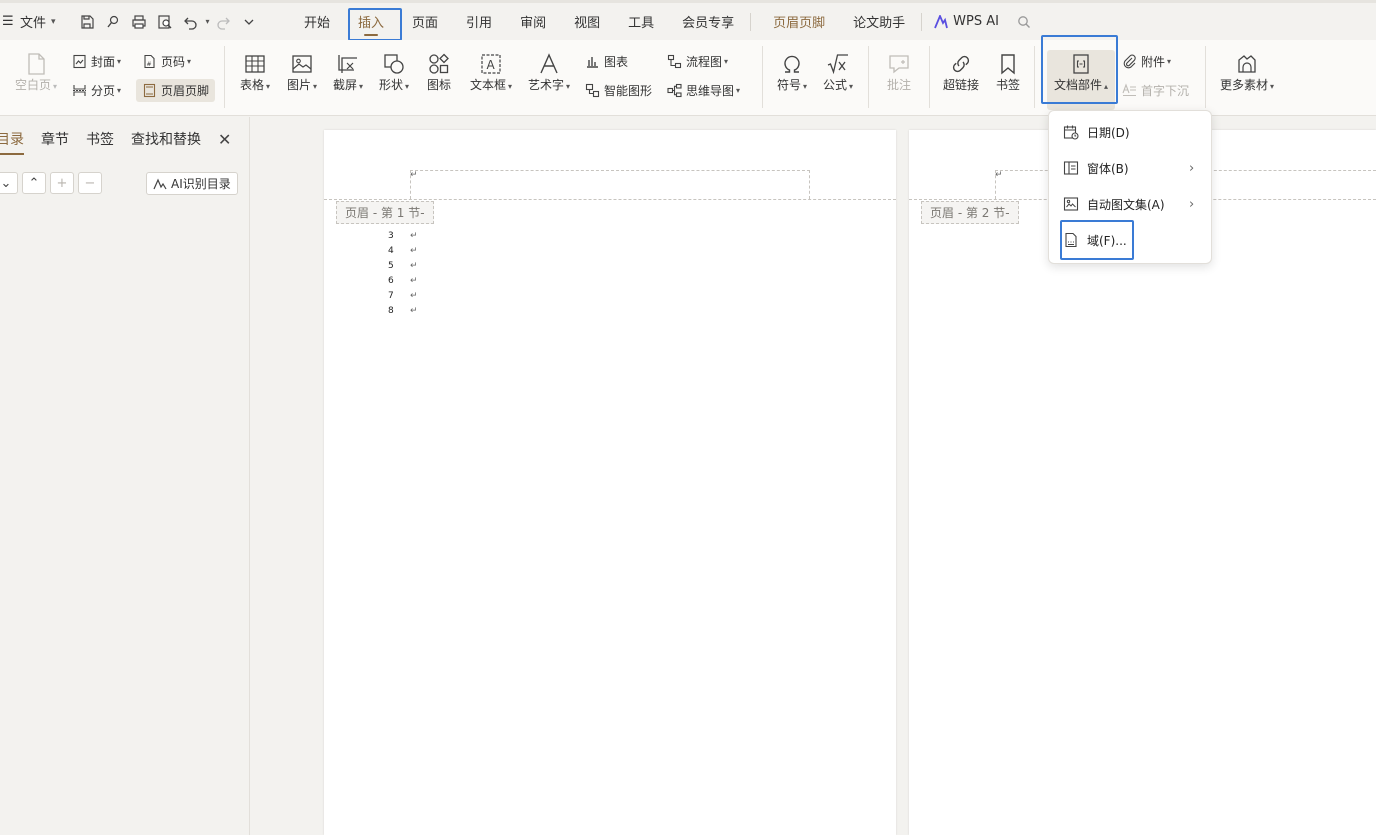  What do you see at coordinates (100, 139) in the screenshot?
I see `nav-tab-bookmarks: 书签` at bounding box center [100, 139].